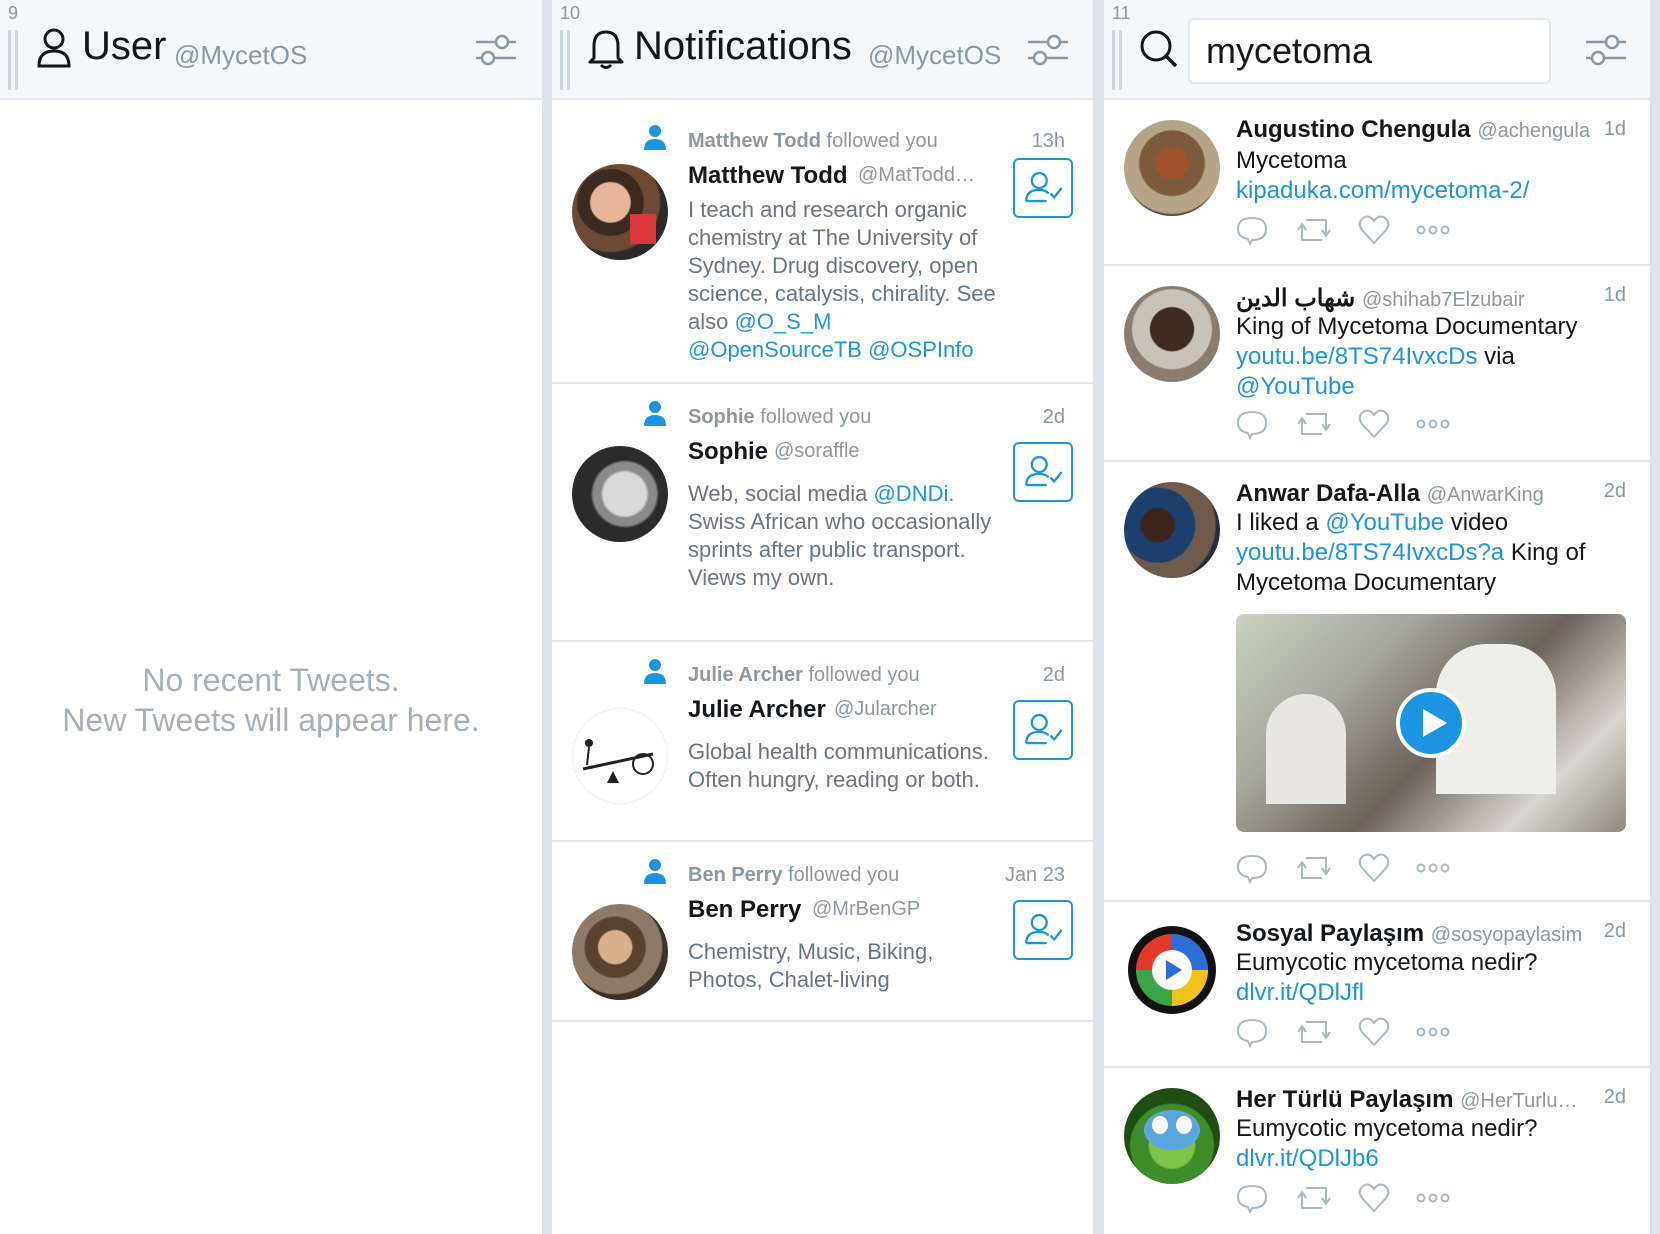 This screenshot has width=1660, height=1234. I want to click on user-name: Matthew Todd, so click(768, 176).